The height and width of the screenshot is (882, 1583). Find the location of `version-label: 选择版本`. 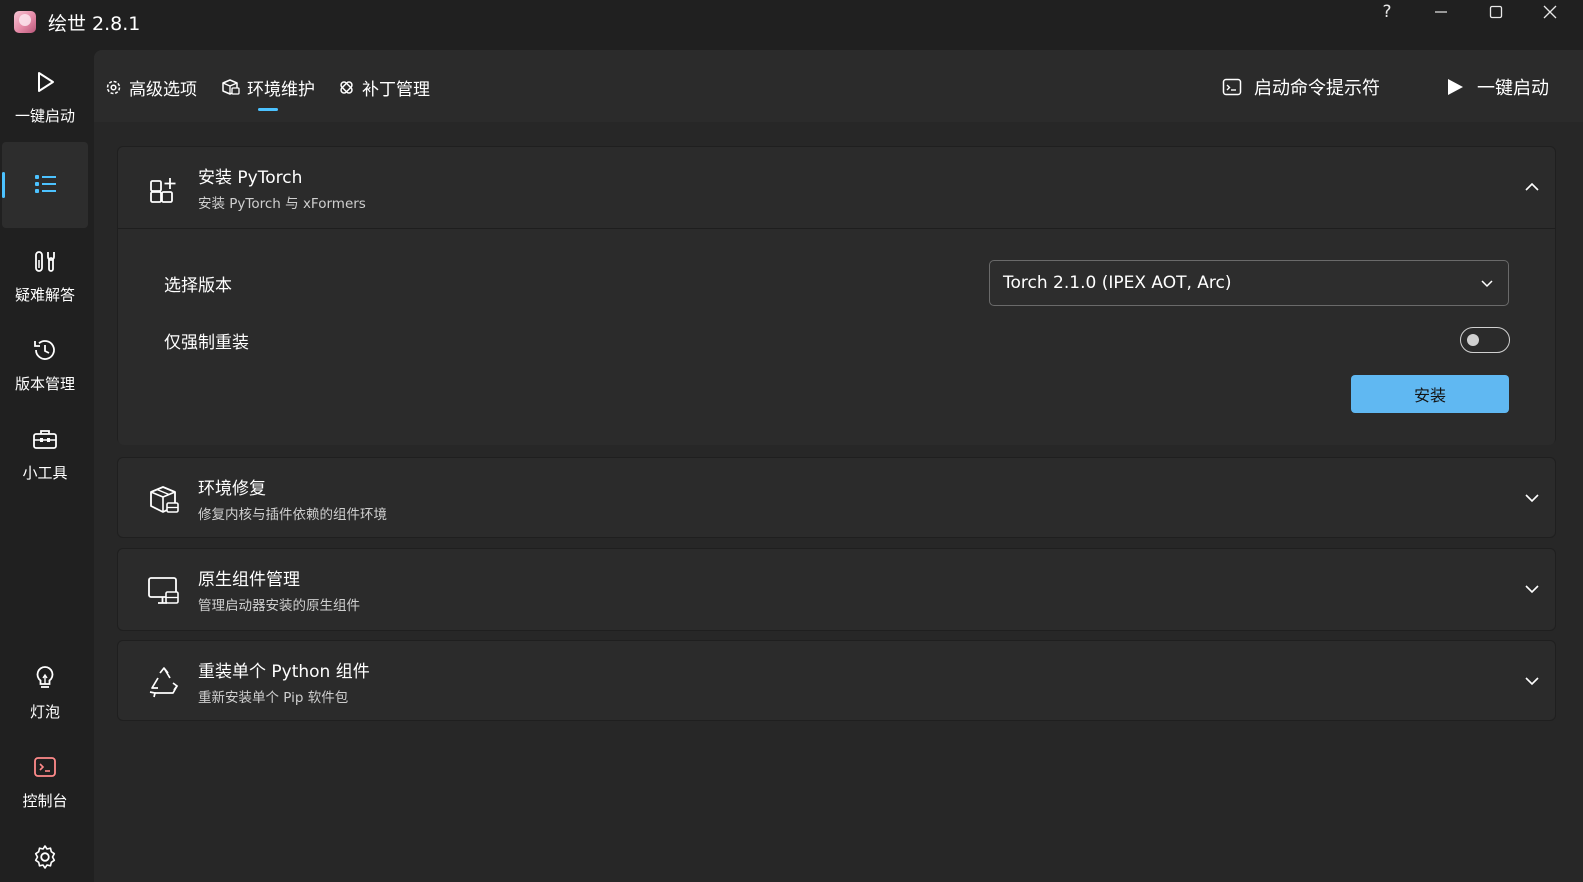

version-label: 选择版本 is located at coordinates (198, 286).